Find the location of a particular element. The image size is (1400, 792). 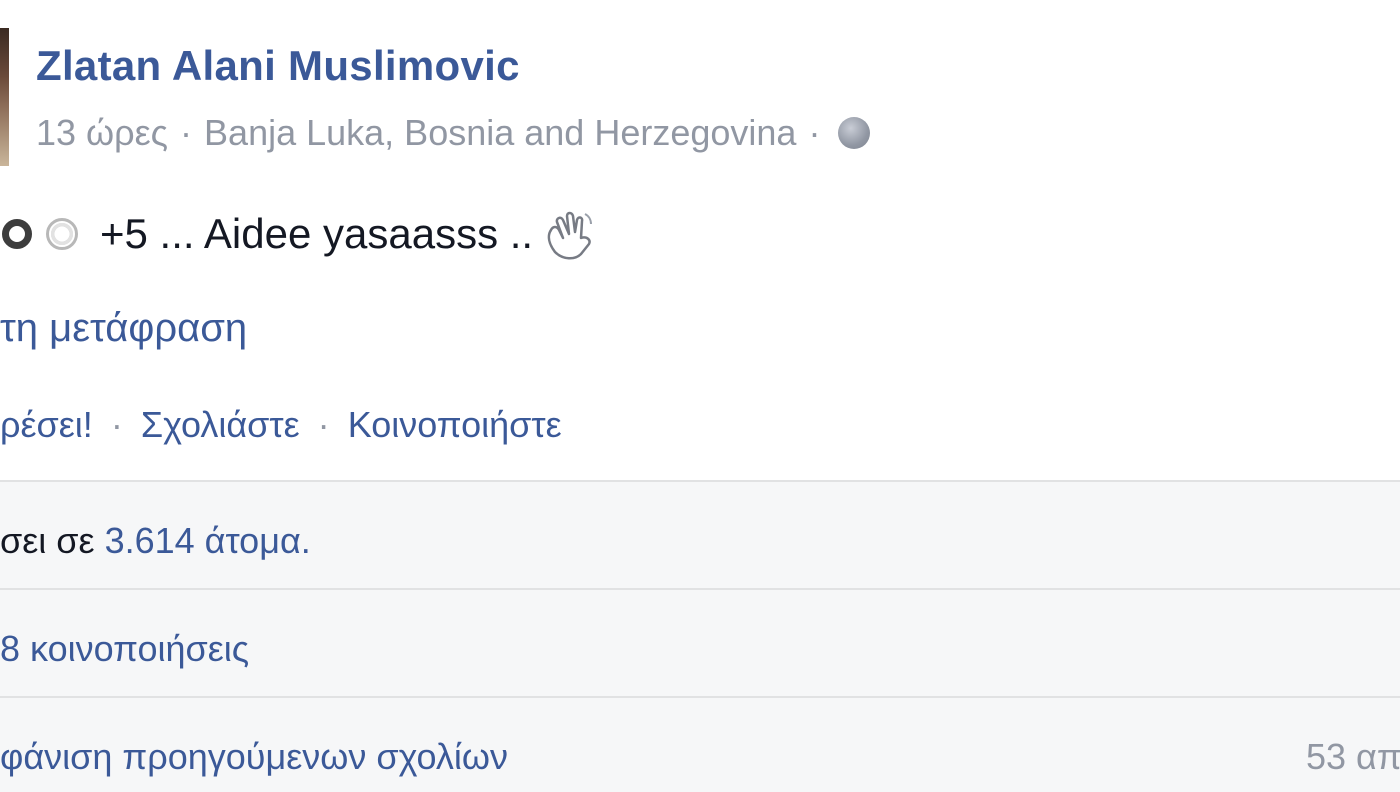

post-actions: ρέσει! · Σχολιάστε · Κοινοποιήστε is located at coordinates (281, 425).